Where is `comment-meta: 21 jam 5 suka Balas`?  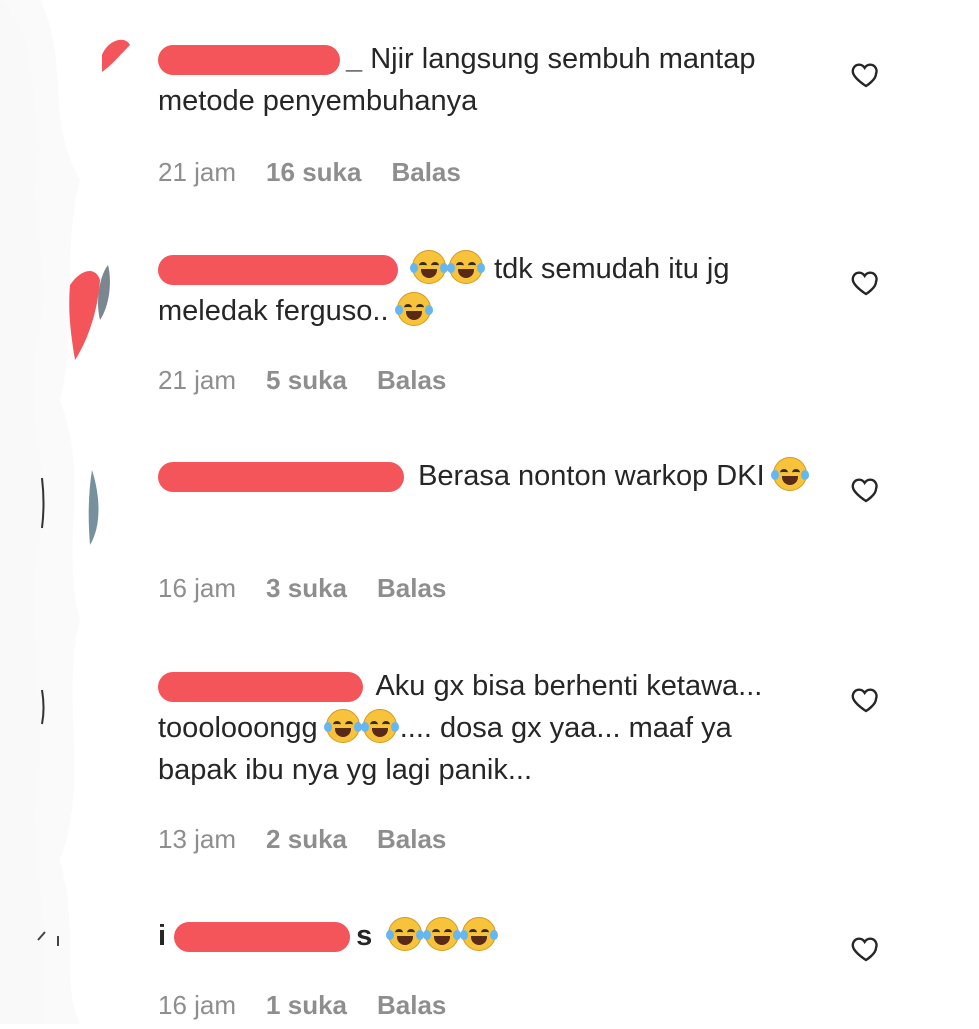
comment-meta: 21 jam 5 suka Balas is located at coordinates (302, 380).